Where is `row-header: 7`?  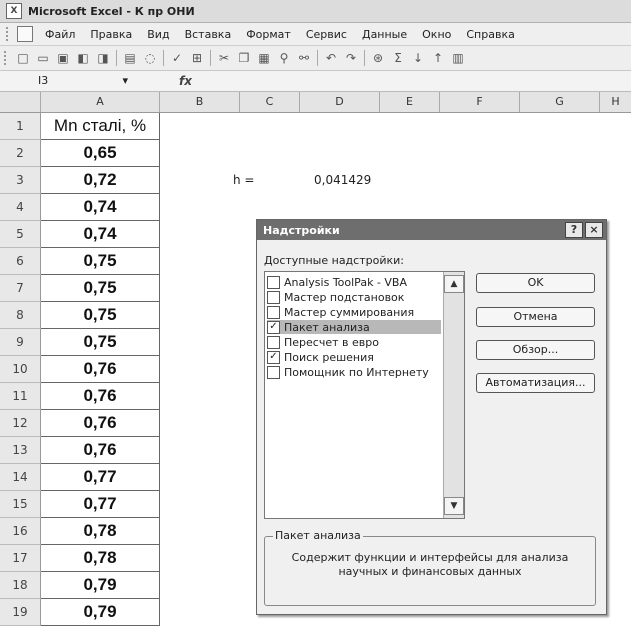 row-header: 7 is located at coordinates (20, 288).